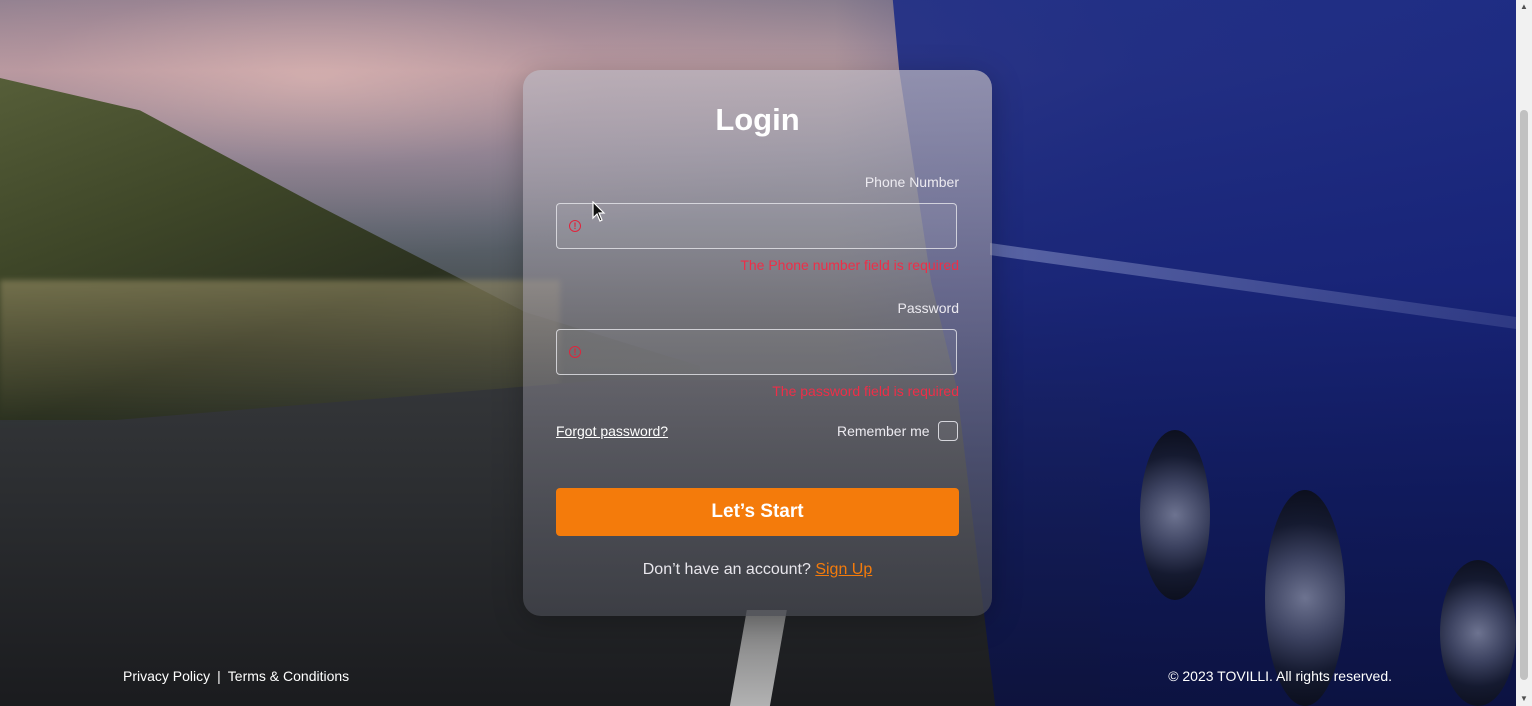 This screenshot has height=706, width=1532. I want to click on password-field: !, so click(756, 352).